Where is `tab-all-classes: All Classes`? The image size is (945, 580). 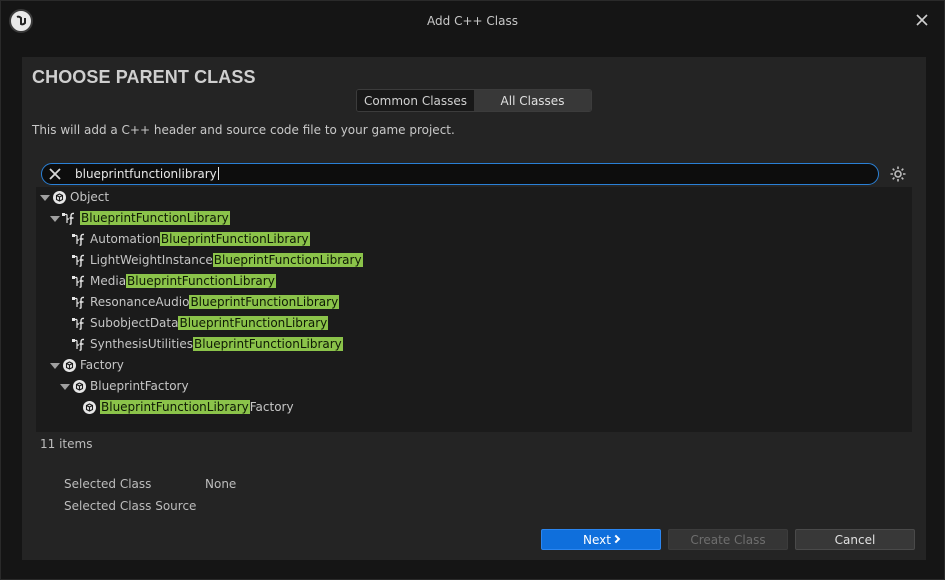
tab-all-classes: All Classes is located at coordinates (532, 100).